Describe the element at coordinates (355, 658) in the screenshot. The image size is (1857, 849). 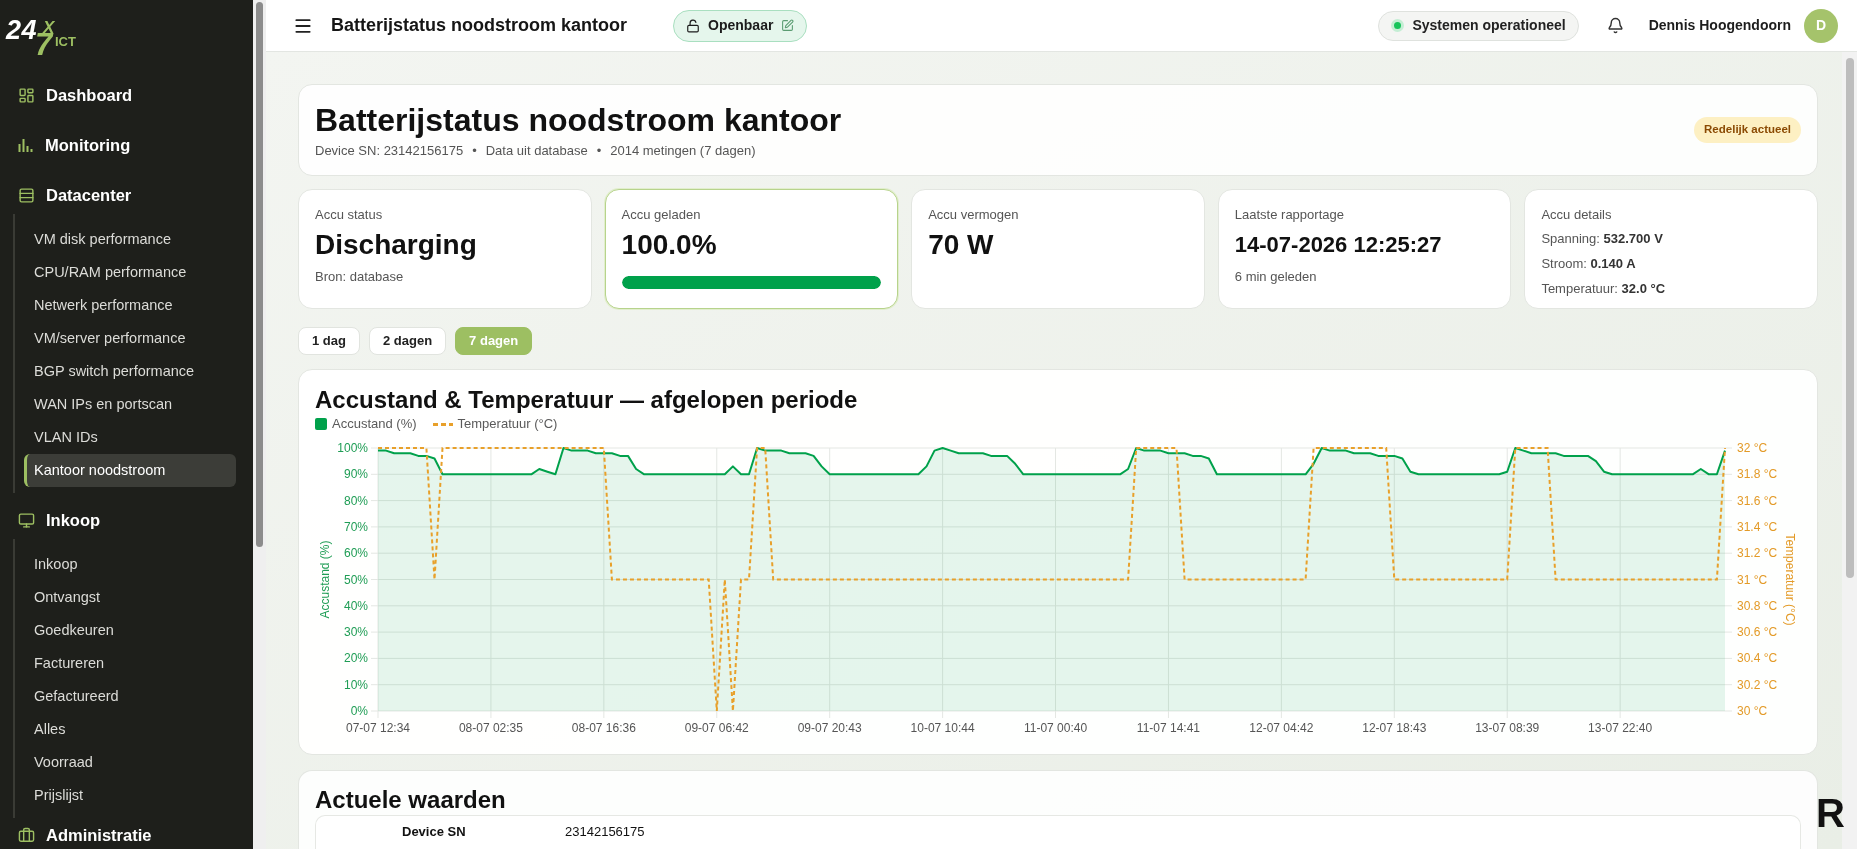
I see `axis-tick-label: 20%` at that location.